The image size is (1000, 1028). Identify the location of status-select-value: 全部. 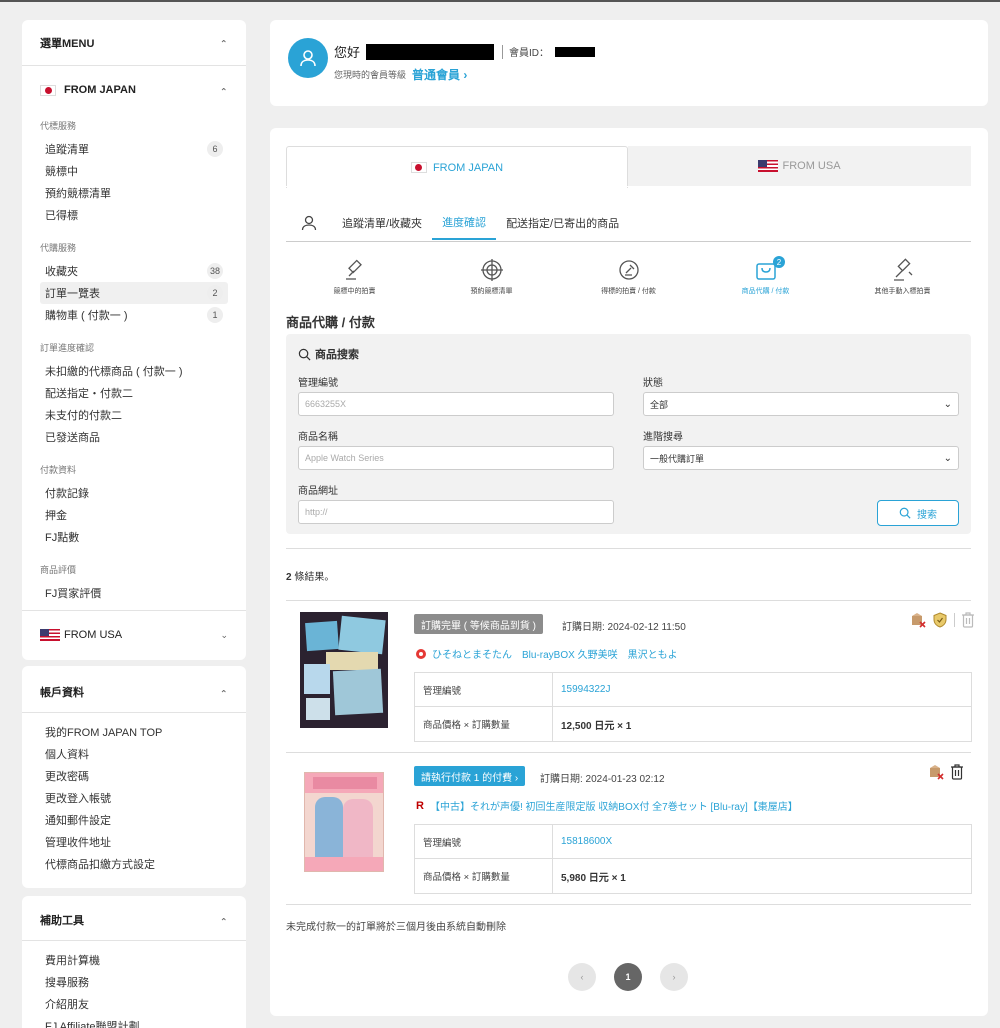
(659, 404).